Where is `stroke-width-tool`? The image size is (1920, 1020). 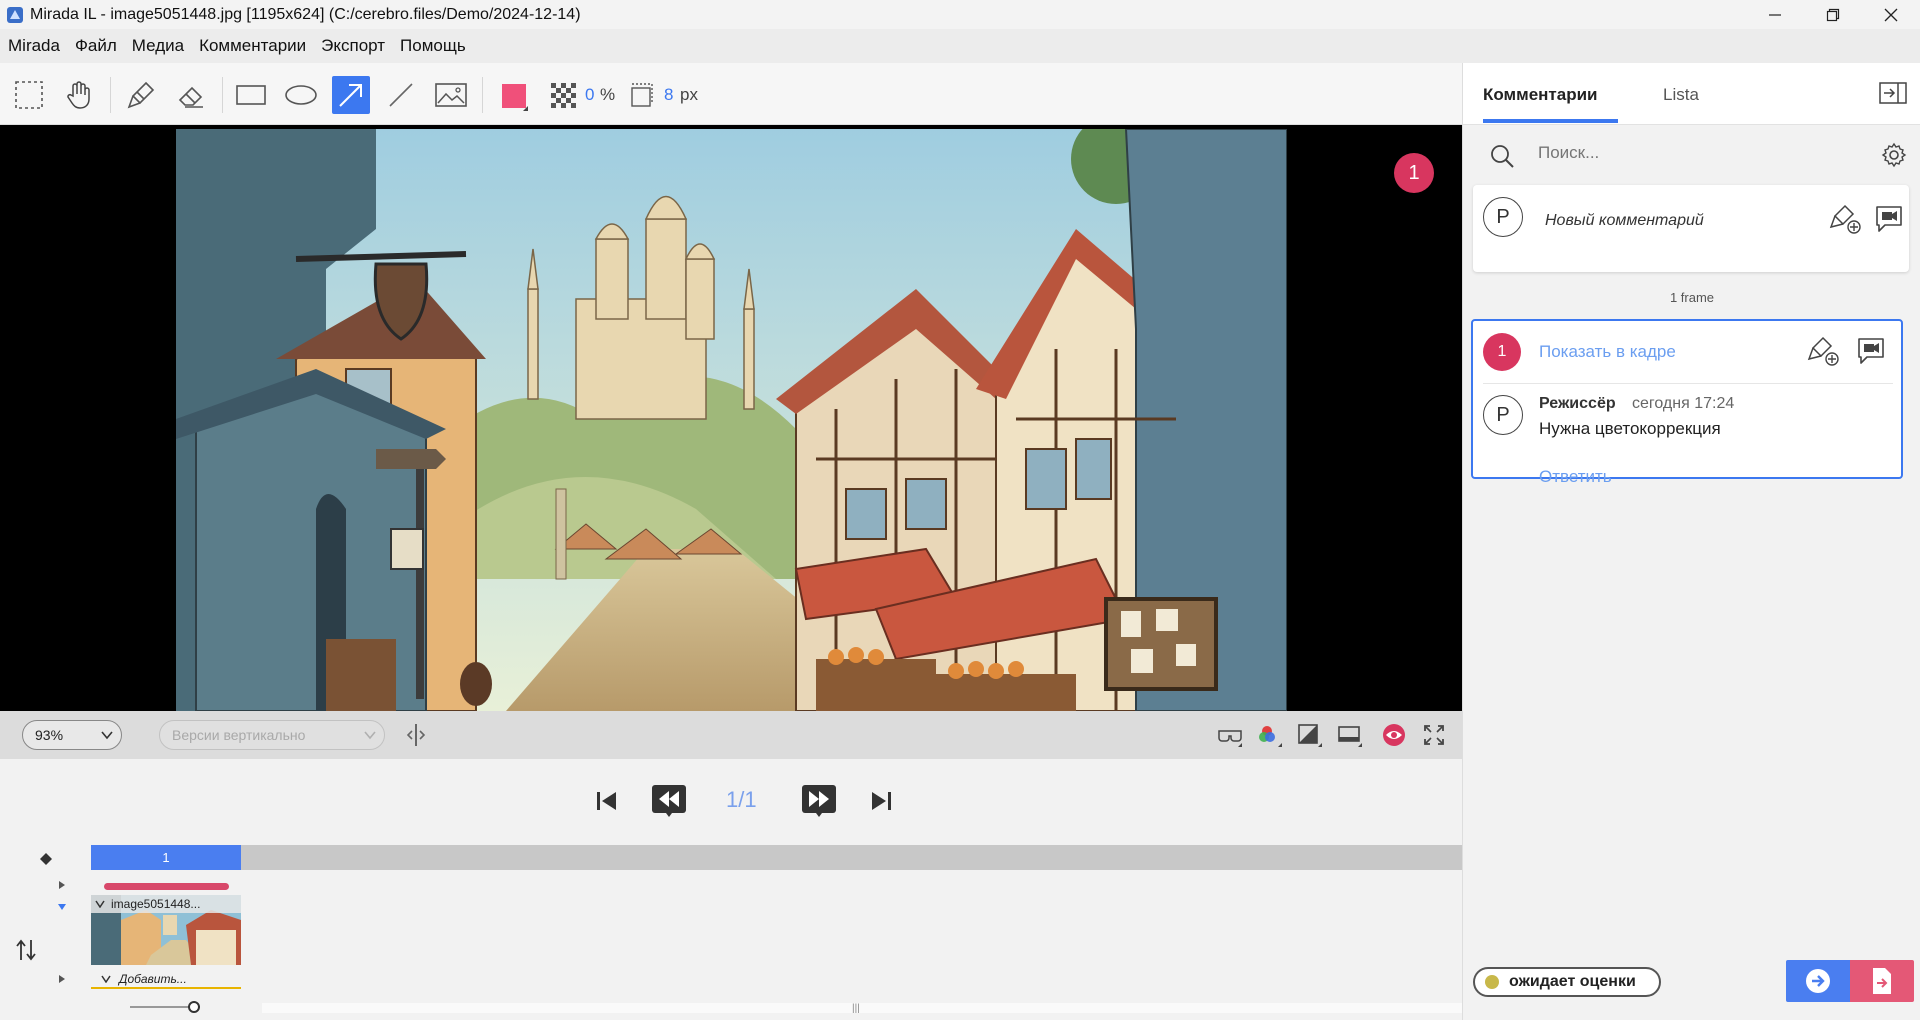 stroke-width-tool is located at coordinates (641, 95).